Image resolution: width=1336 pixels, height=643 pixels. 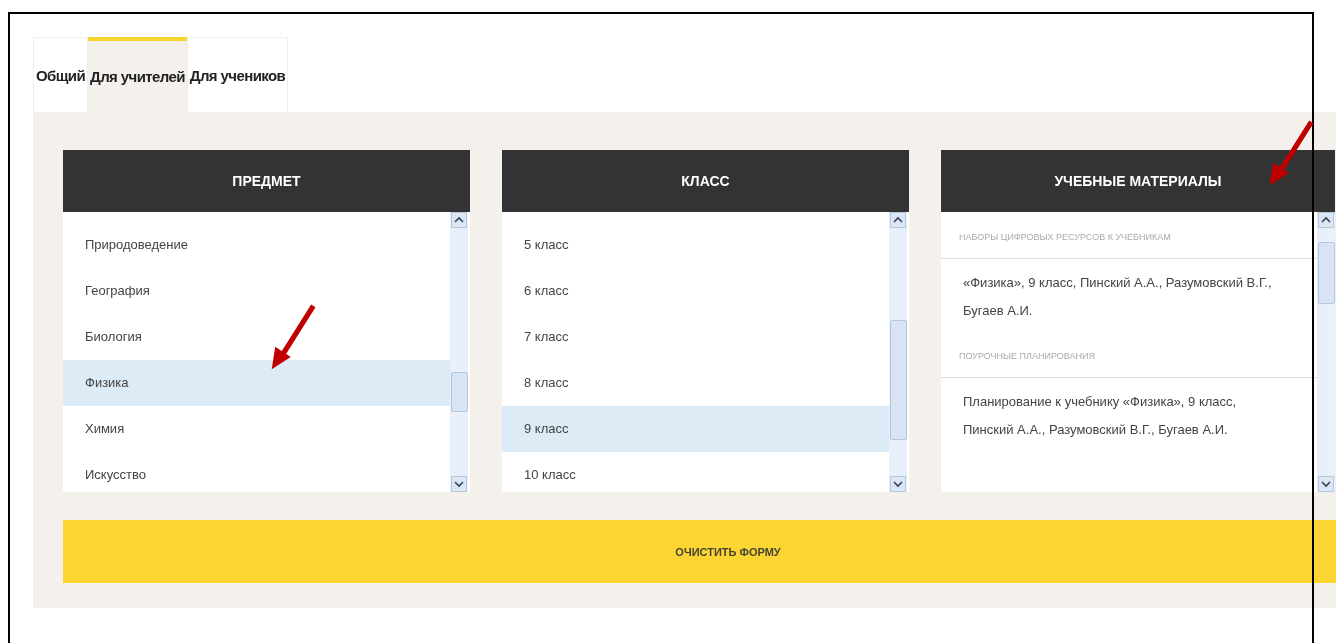 What do you see at coordinates (695, 291) in the screenshot?
I see `list-item: 6 класс` at bounding box center [695, 291].